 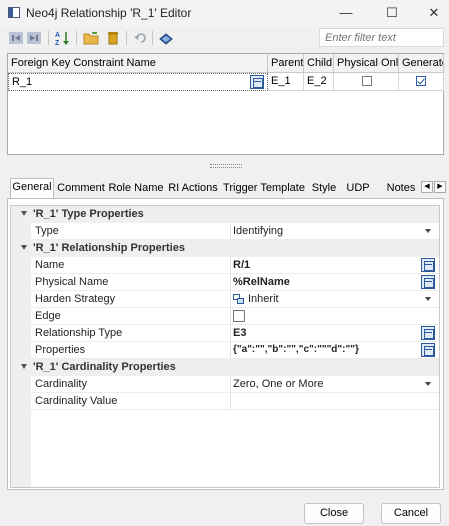 What do you see at coordinates (76, 401) in the screenshot?
I see `property-label: Cardinality Value` at bounding box center [76, 401].